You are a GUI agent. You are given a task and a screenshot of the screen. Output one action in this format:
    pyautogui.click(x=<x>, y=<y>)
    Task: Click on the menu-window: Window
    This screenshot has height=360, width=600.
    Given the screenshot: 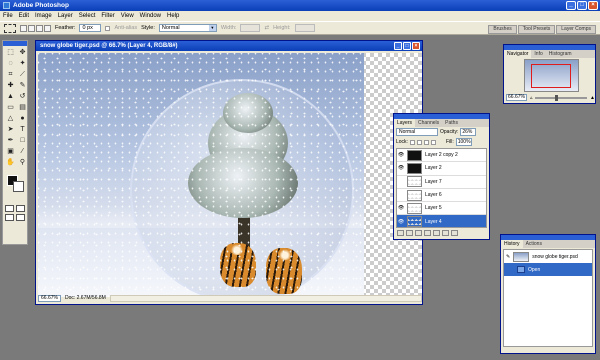 What is the action you would take?
    pyautogui.click(x=150, y=16)
    